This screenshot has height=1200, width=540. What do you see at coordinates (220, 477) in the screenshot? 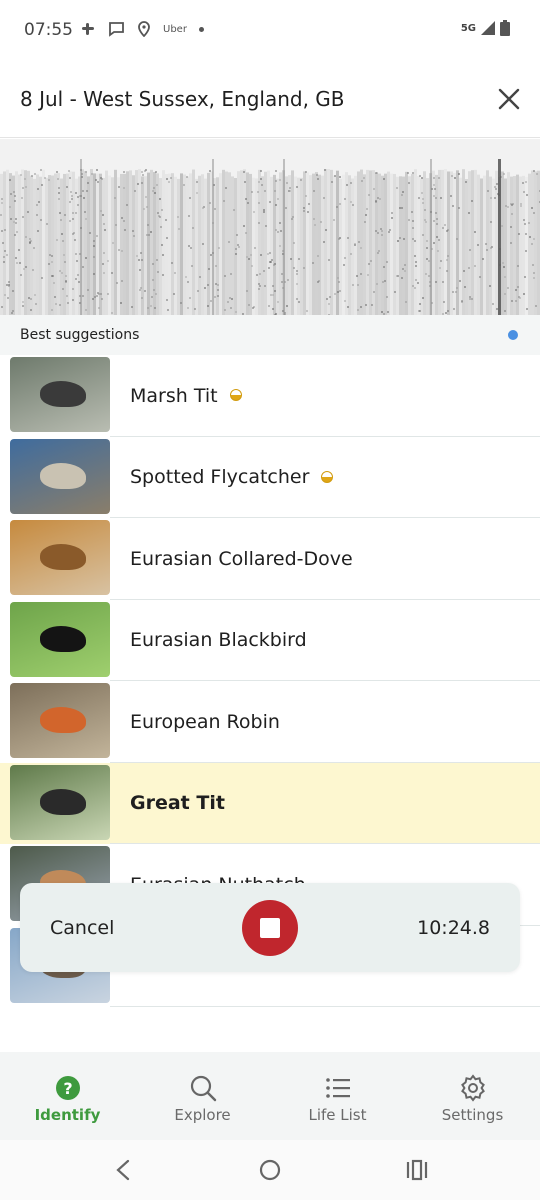
I see `bird-name: Spotted Flycatcher` at bounding box center [220, 477].